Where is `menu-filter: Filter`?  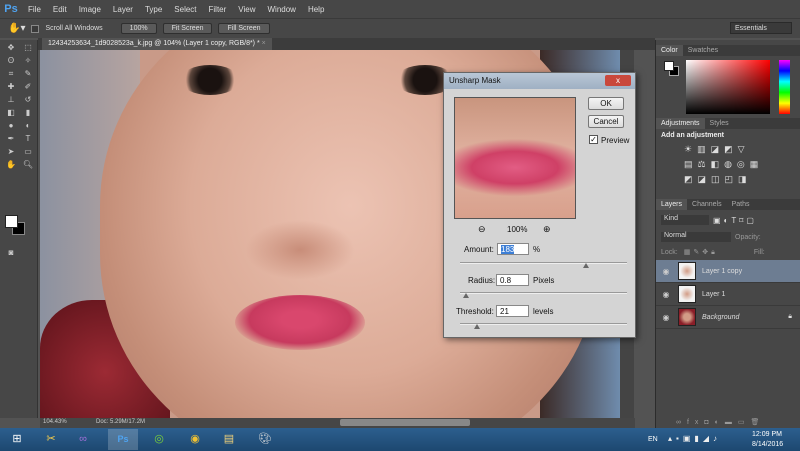 menu-filter: Filter is located at coordinates (218, 9).